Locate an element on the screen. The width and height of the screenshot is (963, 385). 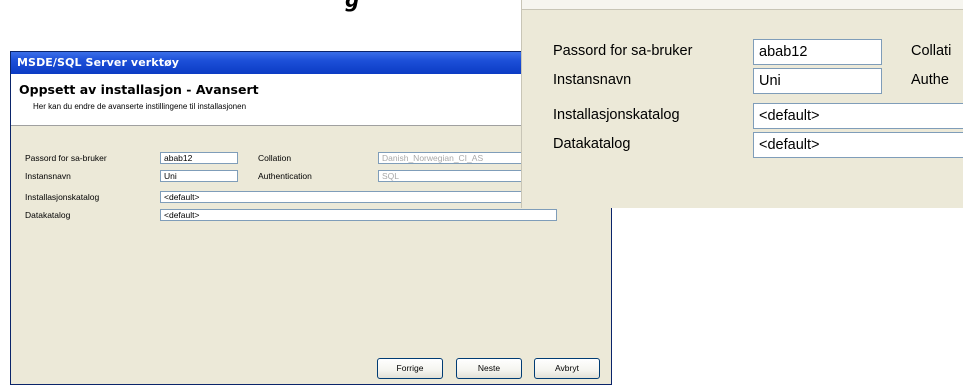
zoom-instance-name-field: Uni is located at coordinates (817, 81).